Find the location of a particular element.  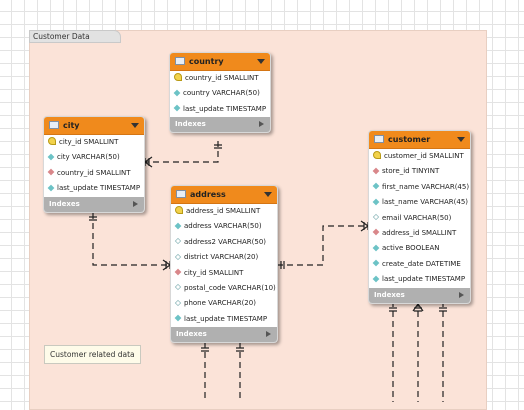

column-label: last_name VARCHAR(45) is located at coordinates (425, 202).